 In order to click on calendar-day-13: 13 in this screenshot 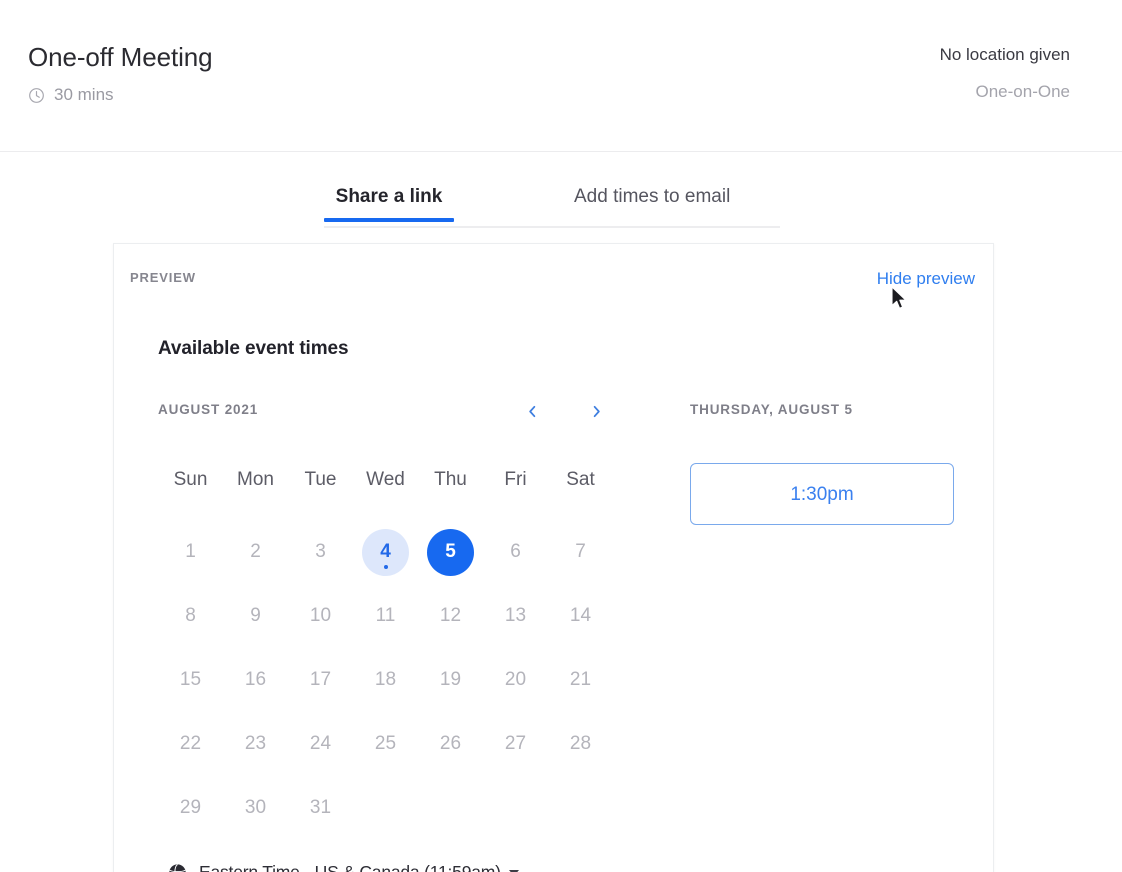, I will do `click(515, 616)`.